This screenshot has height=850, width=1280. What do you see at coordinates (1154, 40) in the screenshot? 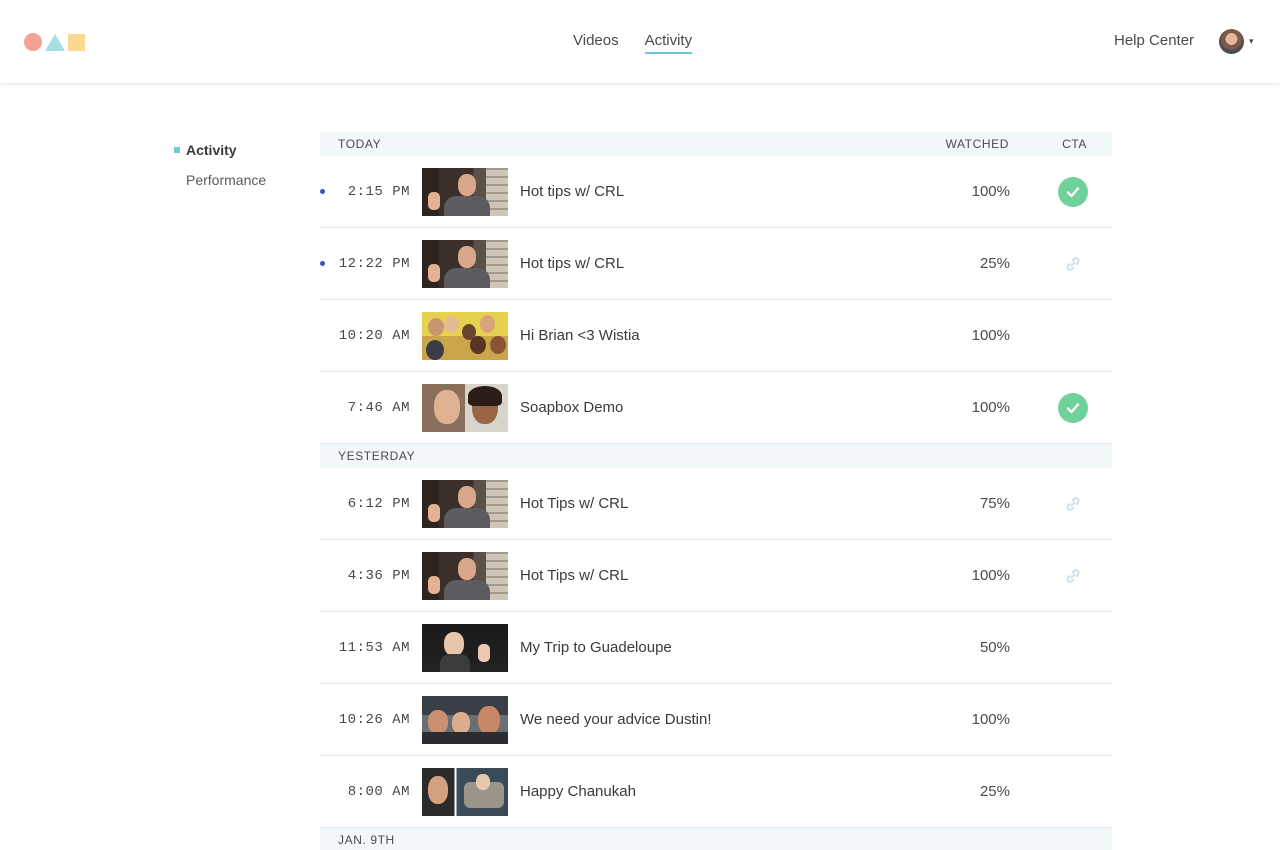
I see `help-center-link: Help Center` at bounding box center [1154, 40].